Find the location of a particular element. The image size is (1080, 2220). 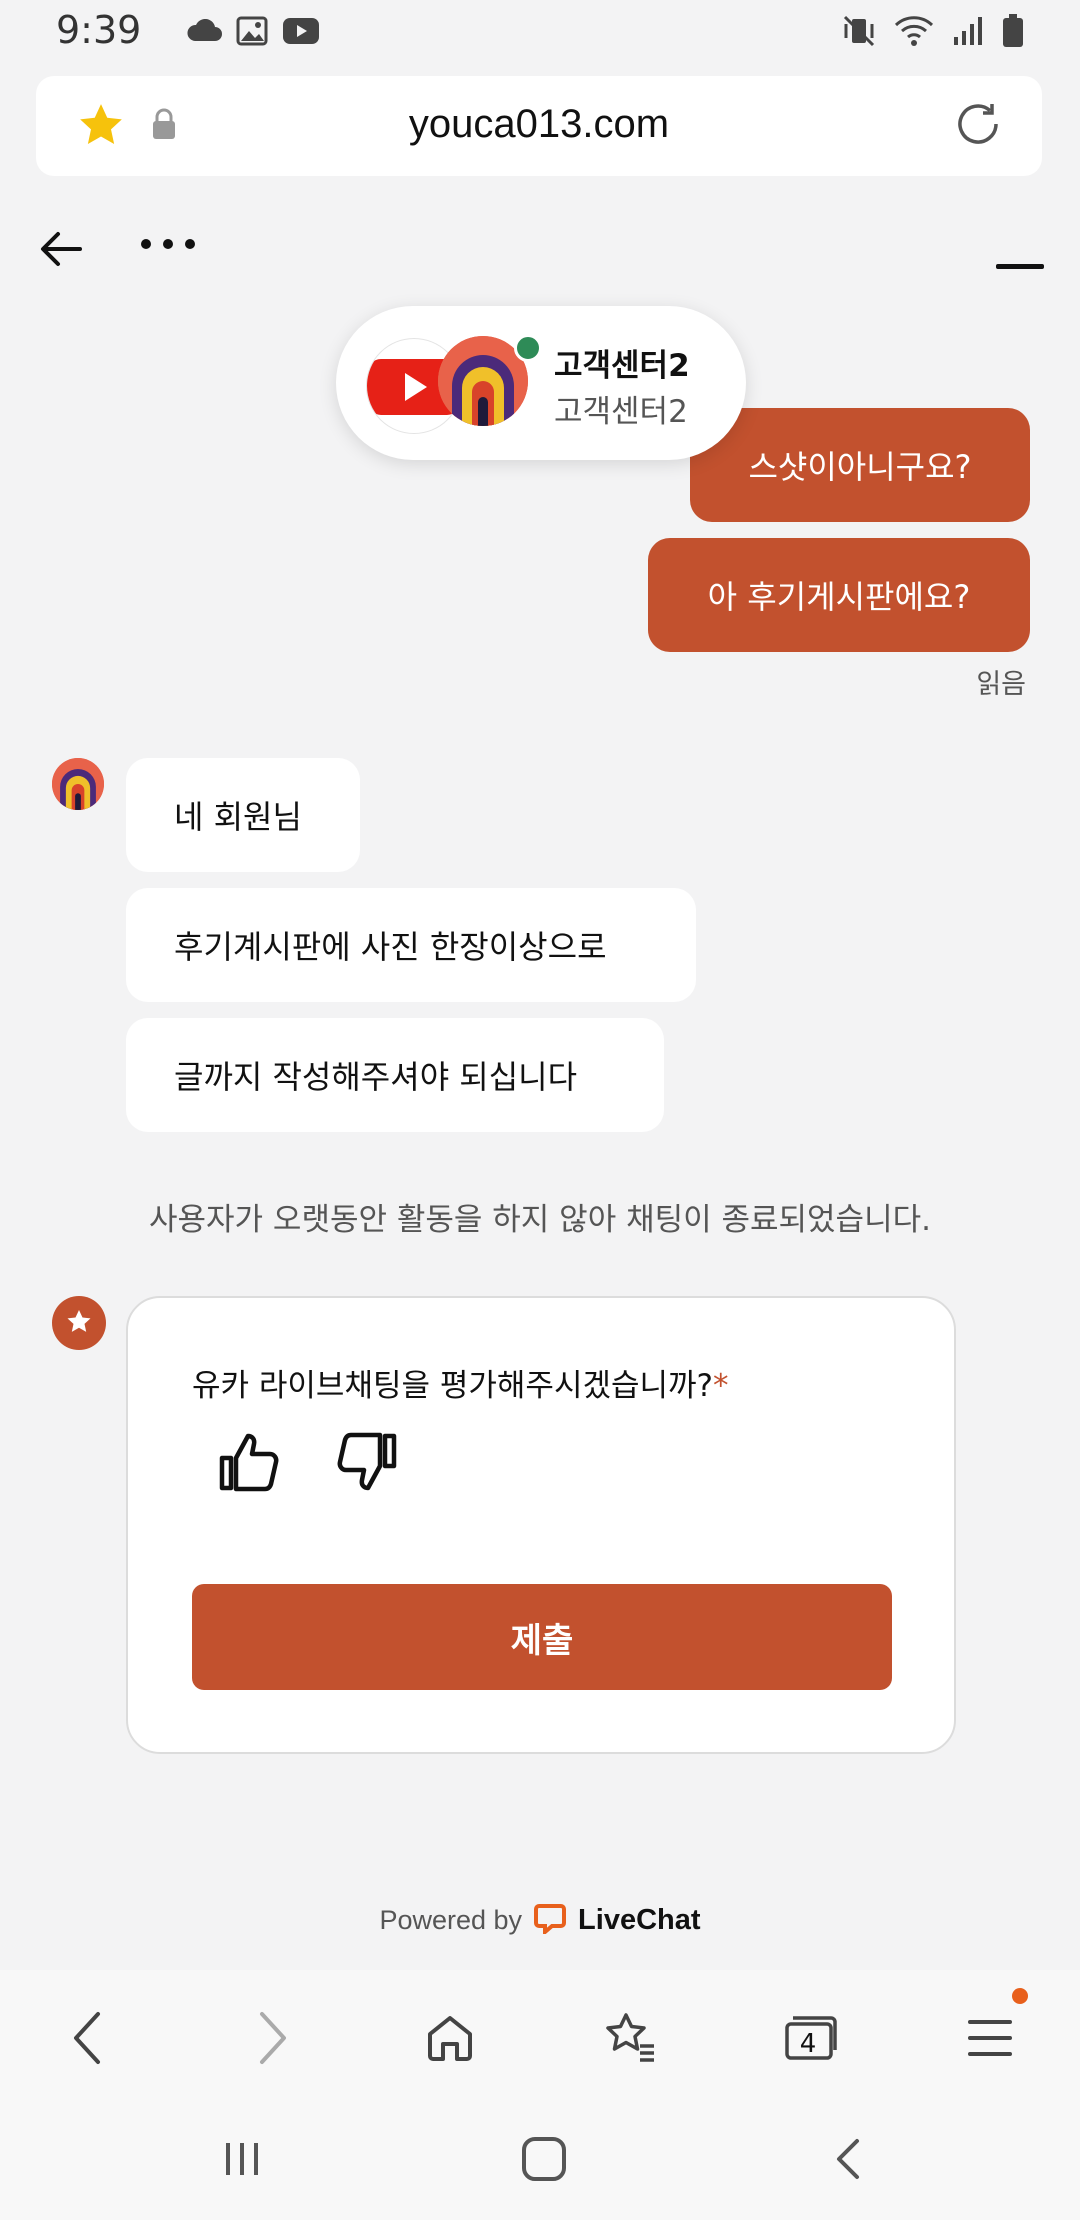

agent-subtitle: 고객센터2 is located at coordinates (621, 412).